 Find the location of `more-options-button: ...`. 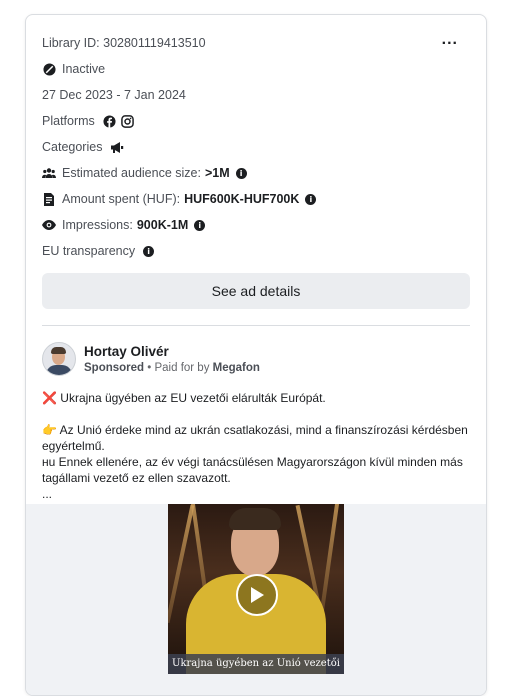

more-options-button: ... is located at coordinates (450, 40).